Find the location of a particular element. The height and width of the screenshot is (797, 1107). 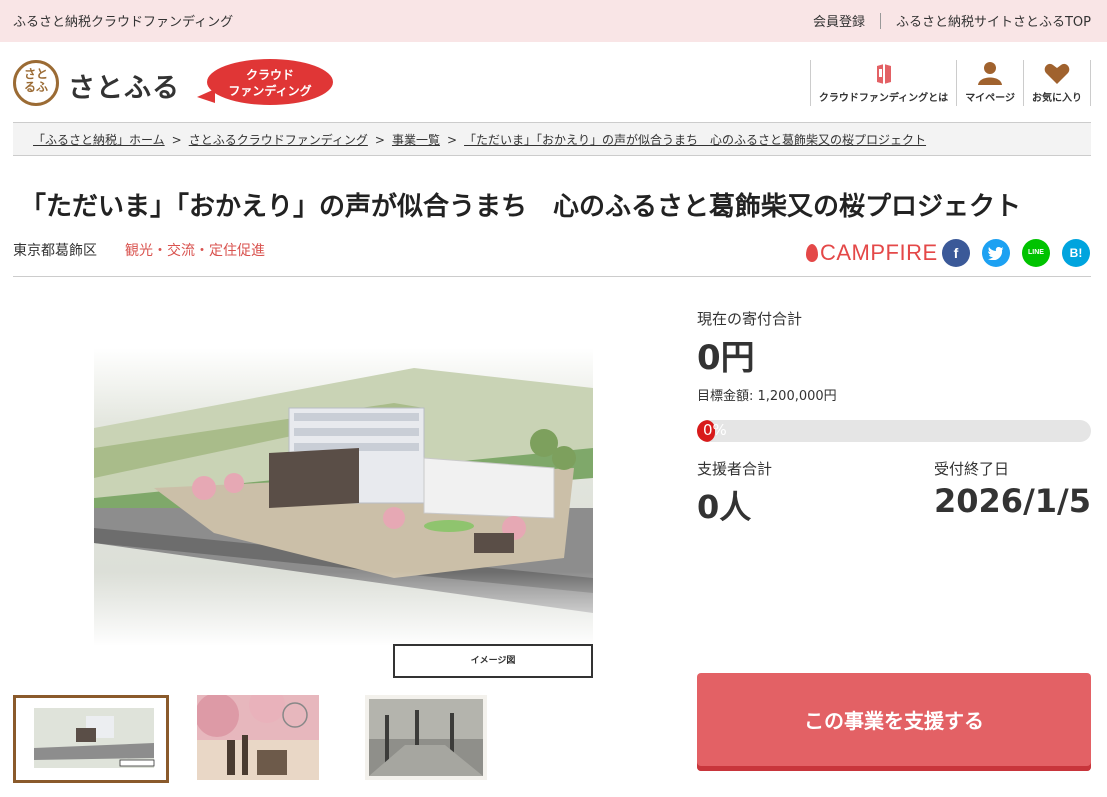

crowdfunding-badge: クラウド ファンディング is located at coordinates (265, 82).